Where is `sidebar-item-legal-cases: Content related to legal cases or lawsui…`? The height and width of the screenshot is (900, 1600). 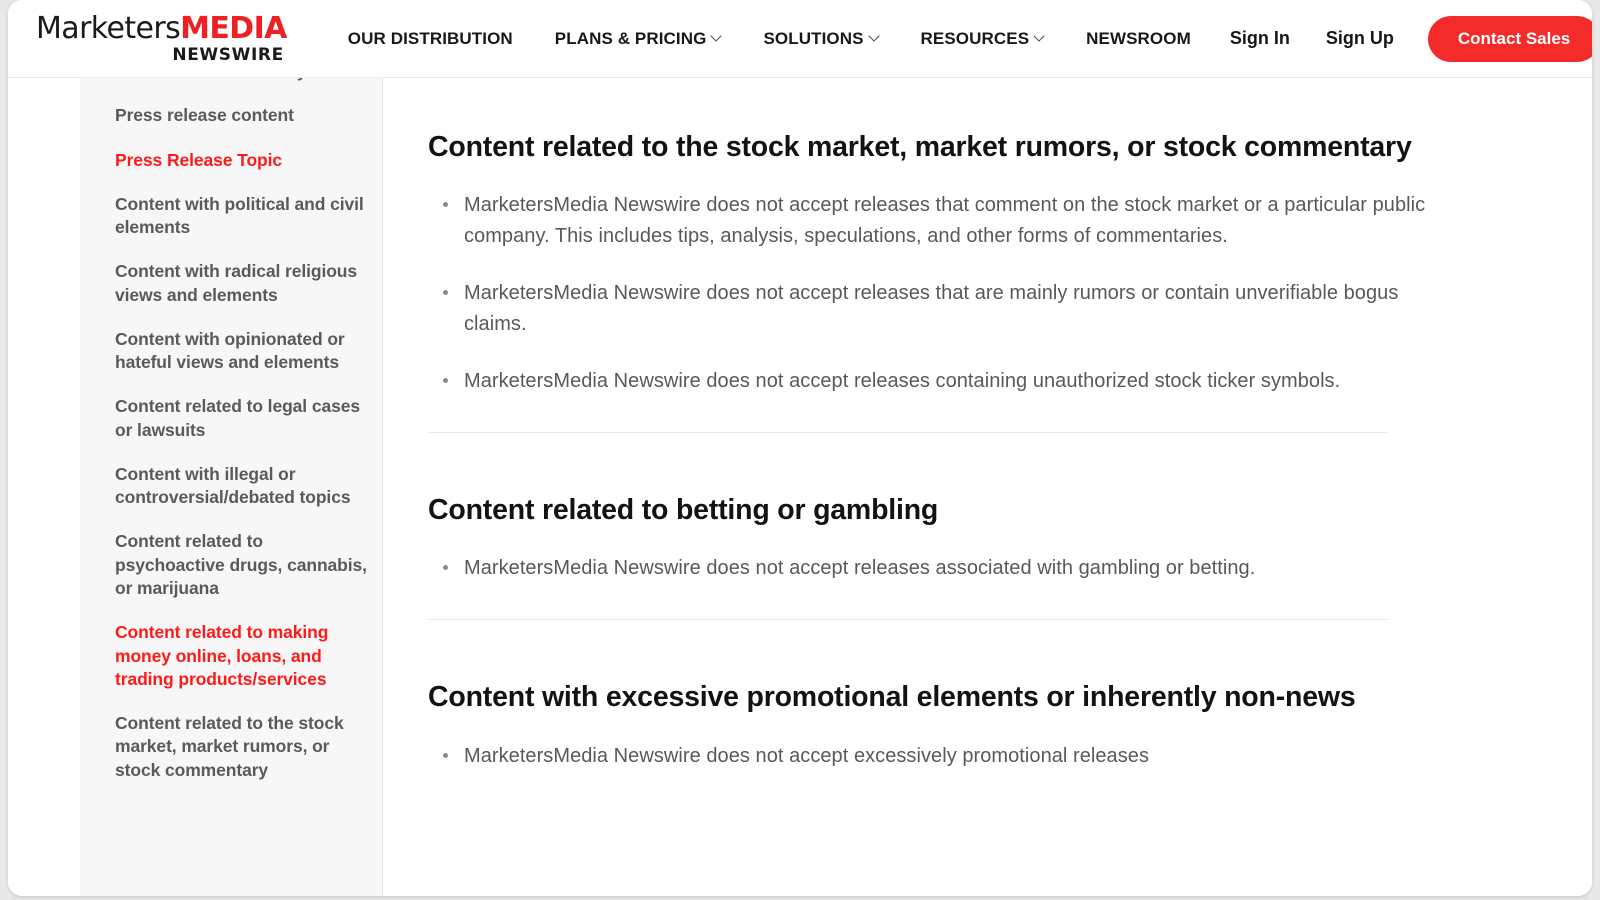
sidebar-item-legal-cases: Content related to legal cases or lawsui… is located at coordinates (241, 418).